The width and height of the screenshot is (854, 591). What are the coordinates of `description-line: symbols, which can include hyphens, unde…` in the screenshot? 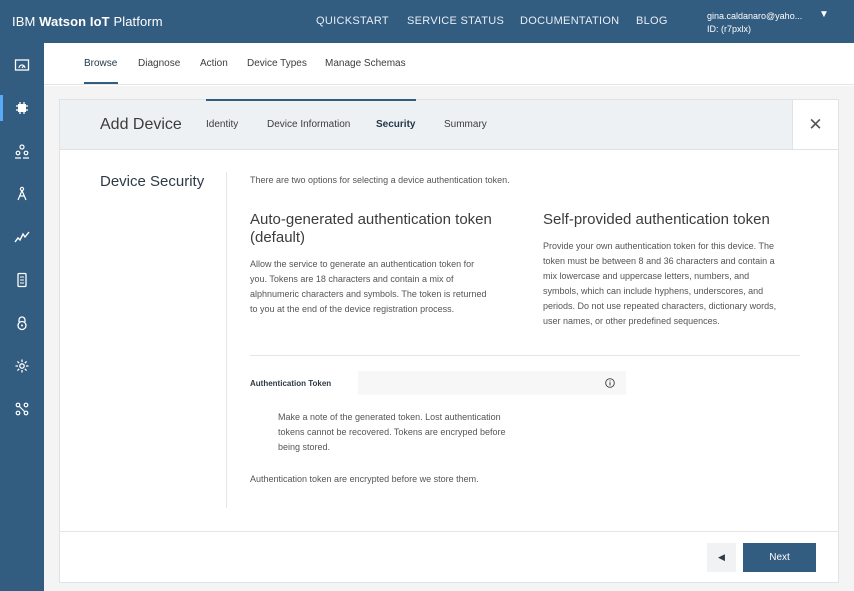 It's located at (653, 291).